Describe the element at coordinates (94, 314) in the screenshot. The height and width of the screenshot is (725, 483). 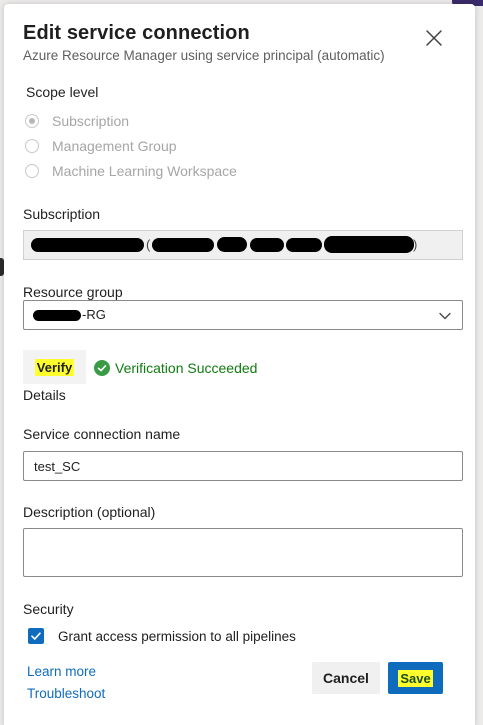
I see `resource-group-value: -RG` at that location.